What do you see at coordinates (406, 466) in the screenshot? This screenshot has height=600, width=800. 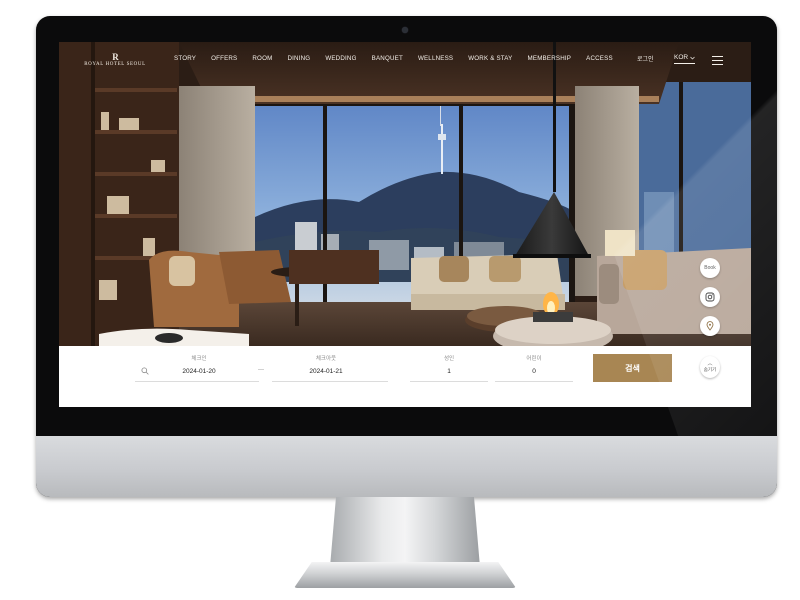 I see `monitor-chin` at bounding box center [406, 466].